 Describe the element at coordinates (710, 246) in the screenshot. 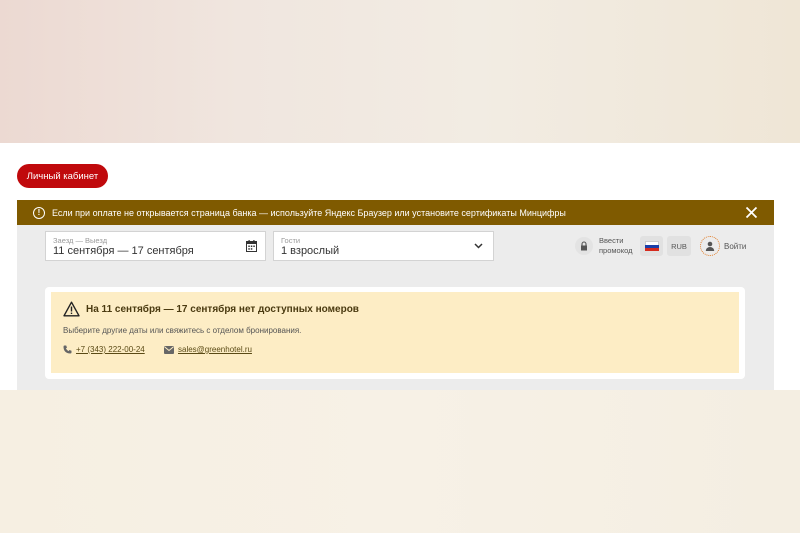

I see `user-icon` at that location.